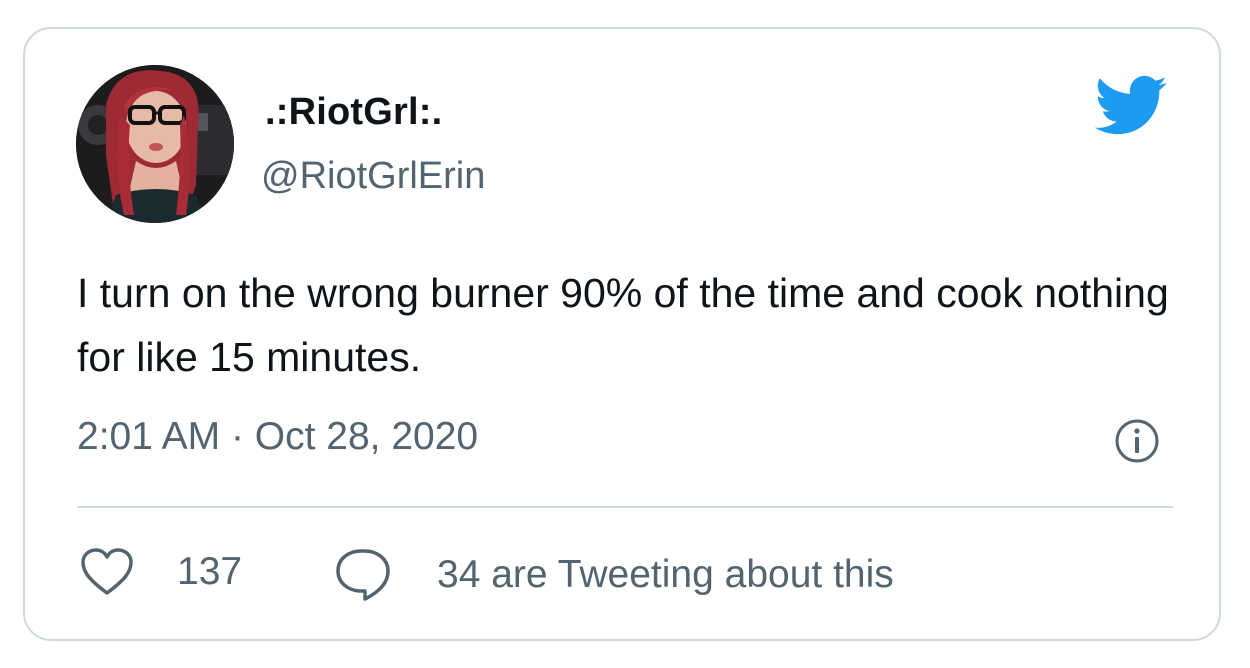 This screenshot has height=668, width=1250. What do you see at coordinates (148, 436) in the screenshot?
I see `tweet-time: 2:01 AM` at bounding box center [148, 436].